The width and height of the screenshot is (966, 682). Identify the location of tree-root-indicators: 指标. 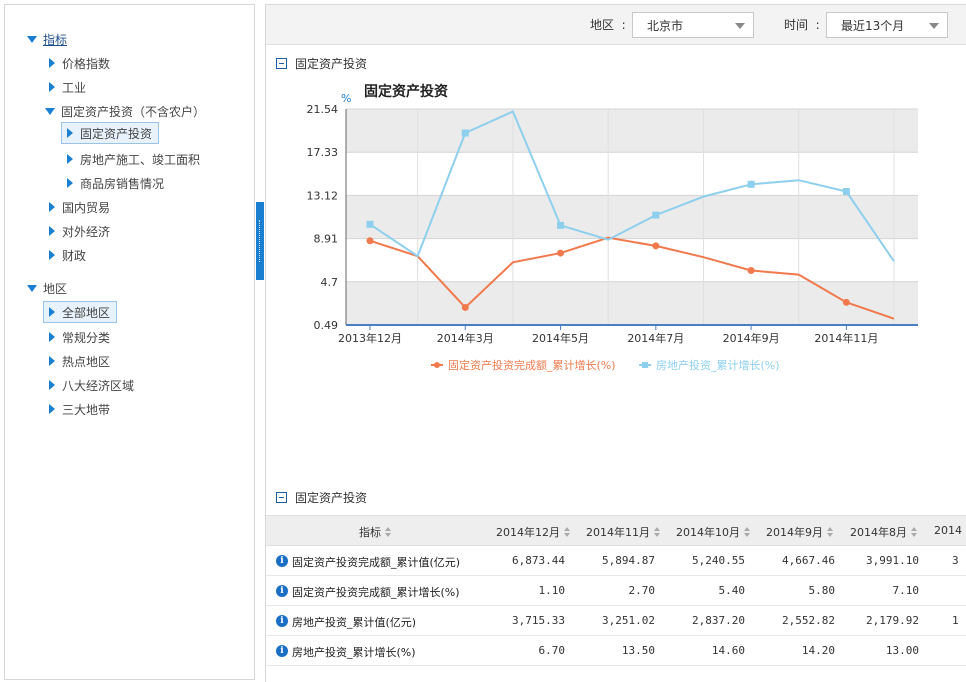
(47, 39).